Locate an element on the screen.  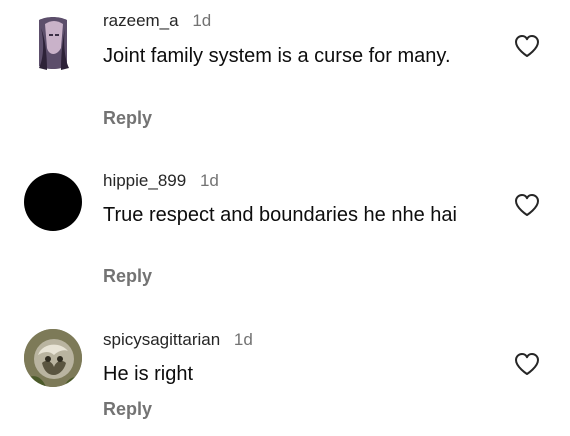
comment-meta: spicysagittarian 1d is located at coordinates (178, 340).